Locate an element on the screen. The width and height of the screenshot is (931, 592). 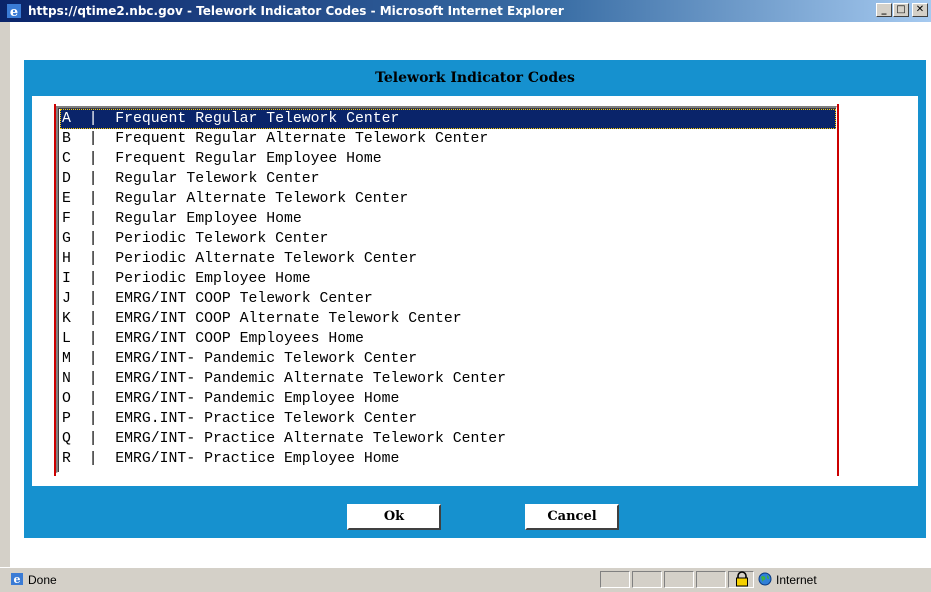
cancel-button: Cancel is located at coordinates (572, 517).